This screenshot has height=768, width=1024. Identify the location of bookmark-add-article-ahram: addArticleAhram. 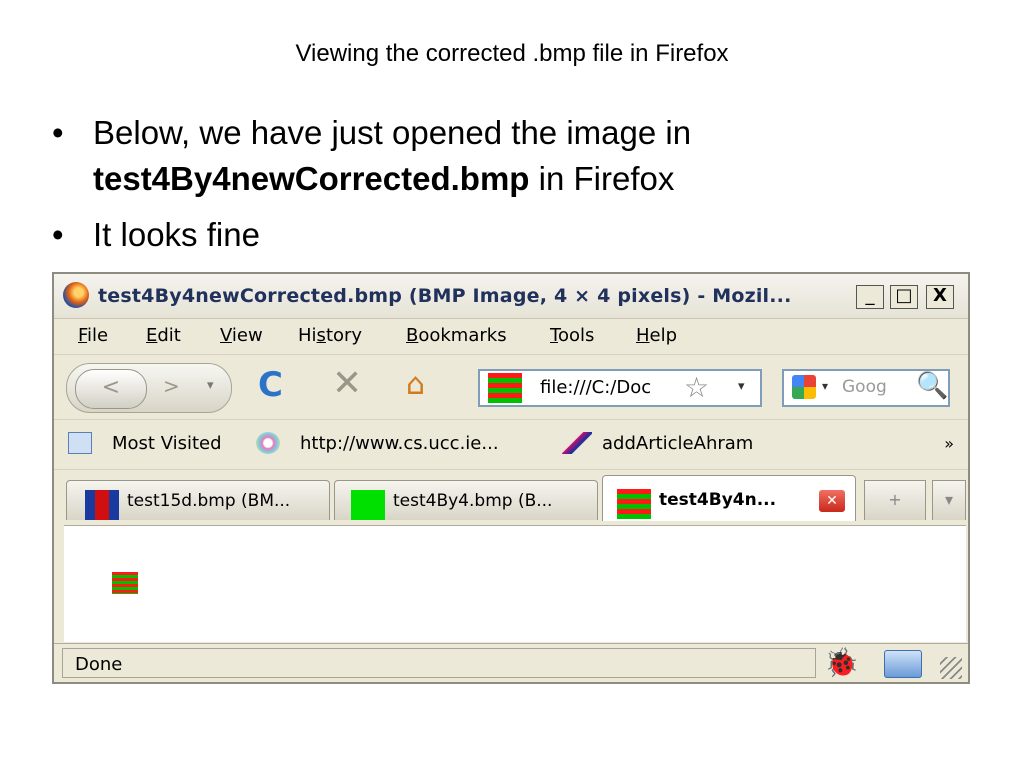
(677, 443).